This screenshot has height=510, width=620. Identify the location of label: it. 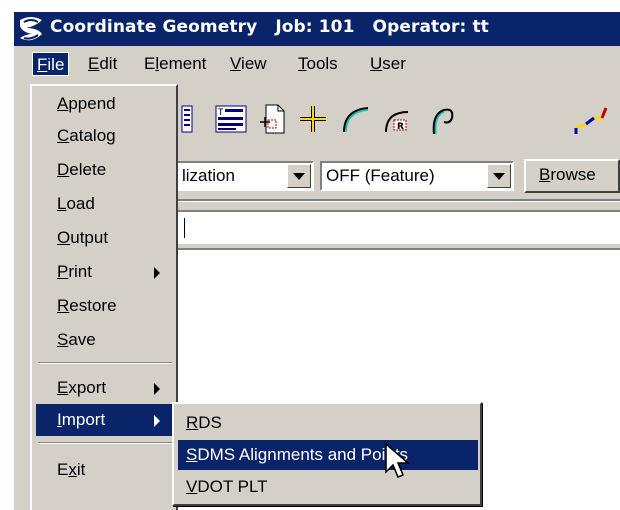
(81, 469).